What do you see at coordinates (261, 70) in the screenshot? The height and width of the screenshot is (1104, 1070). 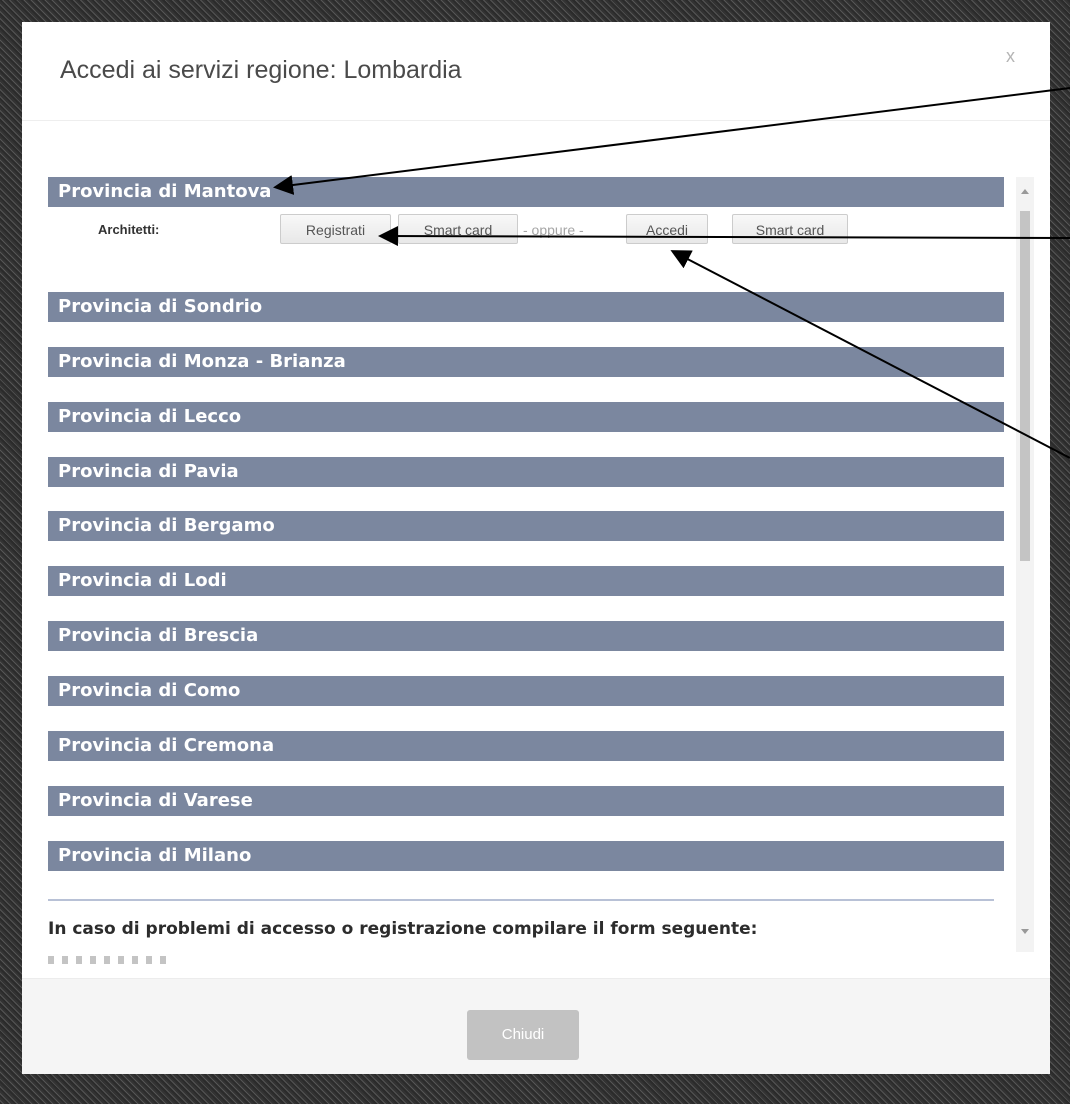 I see `modal-title: Accedi ai servizi regione: Lombardia` at bounding box center [261, 70].